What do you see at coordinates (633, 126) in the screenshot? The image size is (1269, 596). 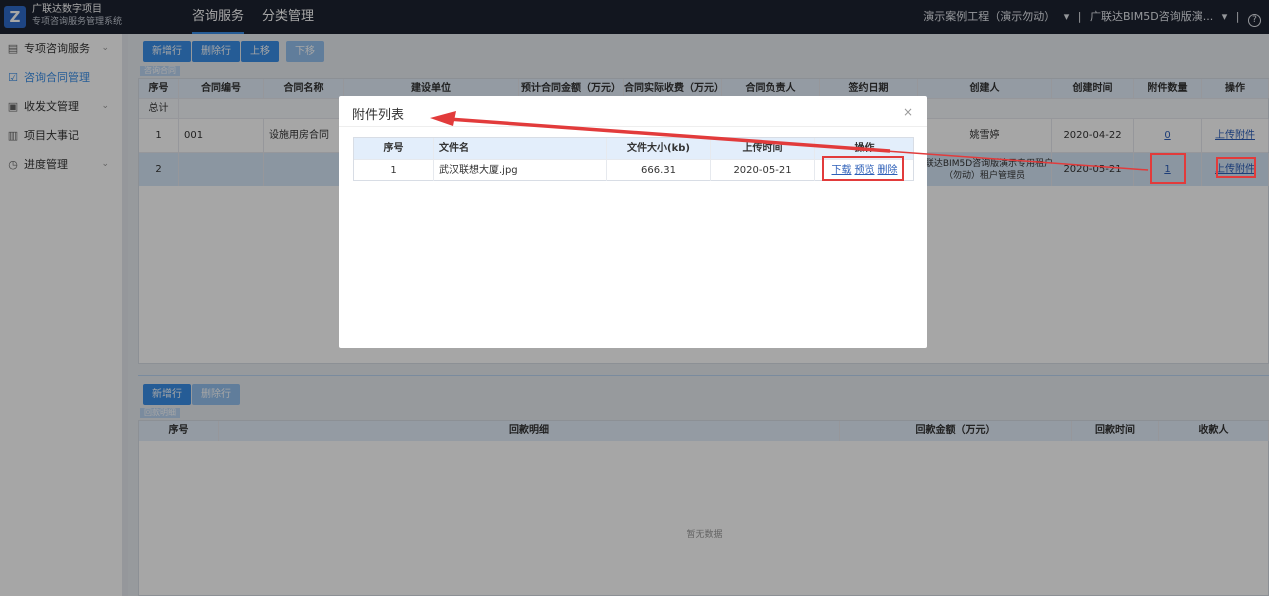 I see `dialog-divider` at bounding box center [633, 126].